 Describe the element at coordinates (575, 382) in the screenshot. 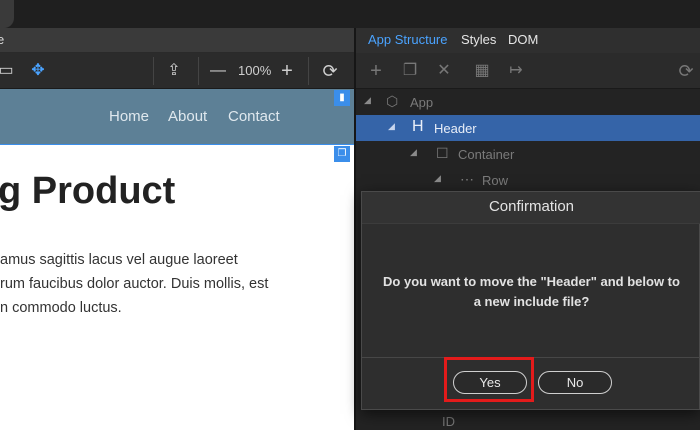

I see `no-button: No` at that location.